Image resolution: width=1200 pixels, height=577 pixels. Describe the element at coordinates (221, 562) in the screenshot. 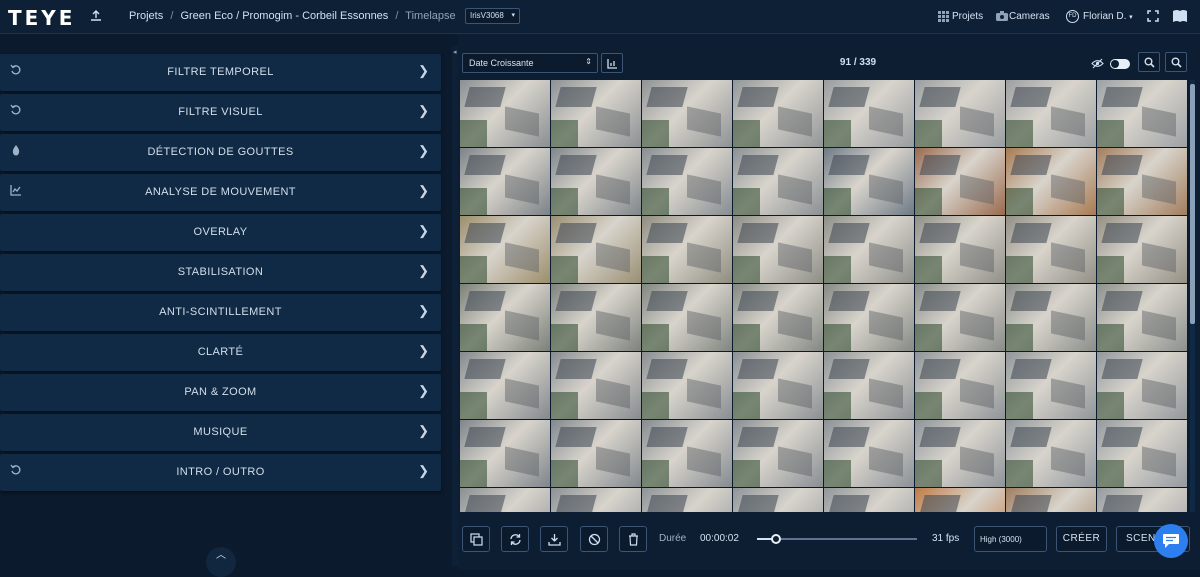

I see `collapse-button: ︿` at that location.